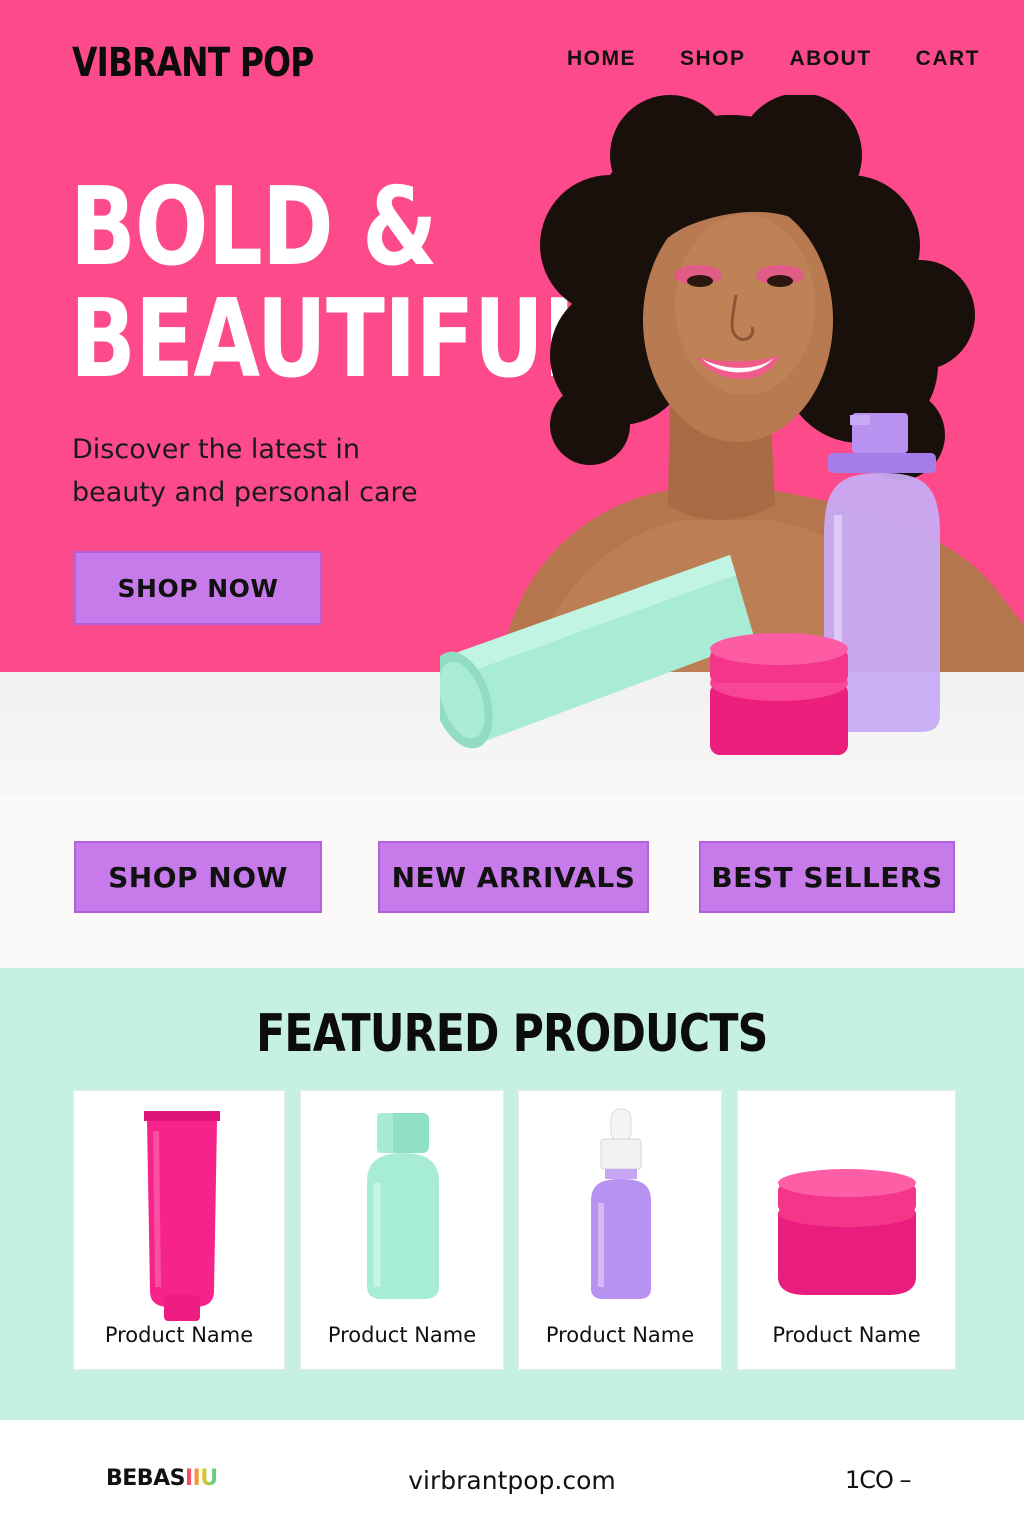  I want to click on nav-home: HOME, so click(601, 59).